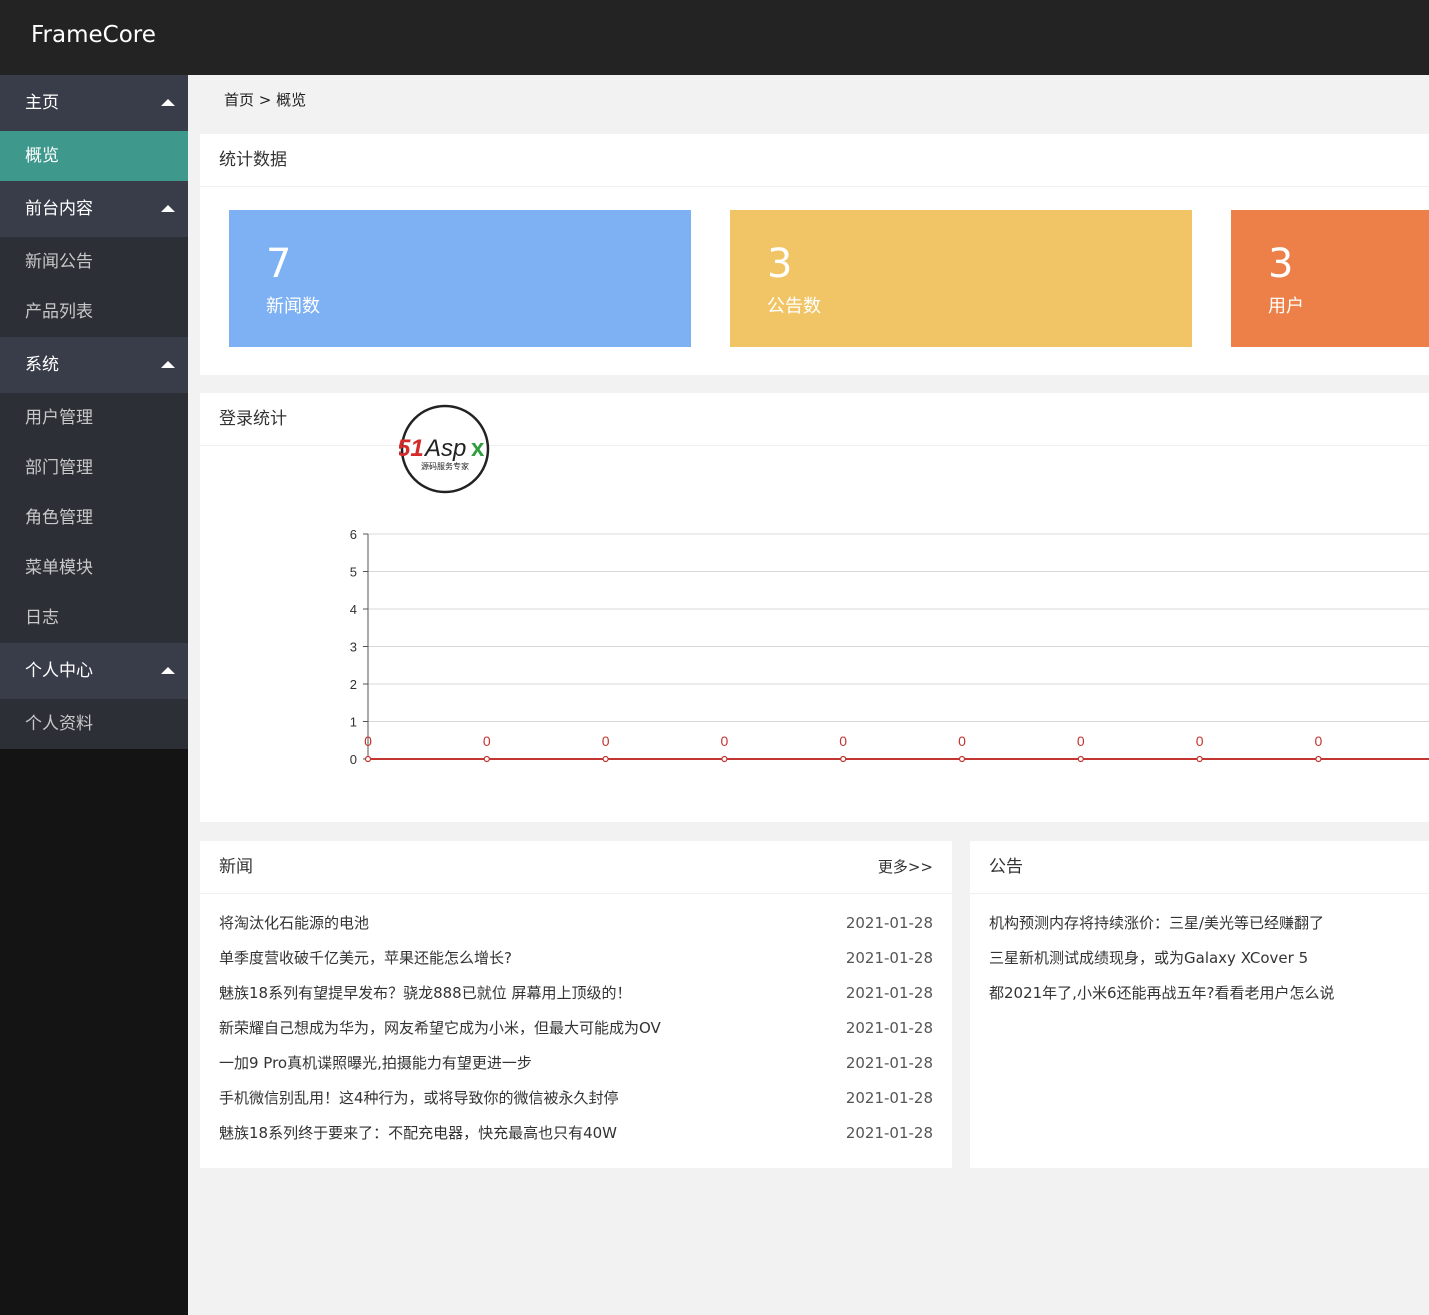 The image size is (1429, 1315). What do you see at coordinates (94, 365) in the screenshot?
I see `nav-group-system: 系统` at bounding box center [94, 365].